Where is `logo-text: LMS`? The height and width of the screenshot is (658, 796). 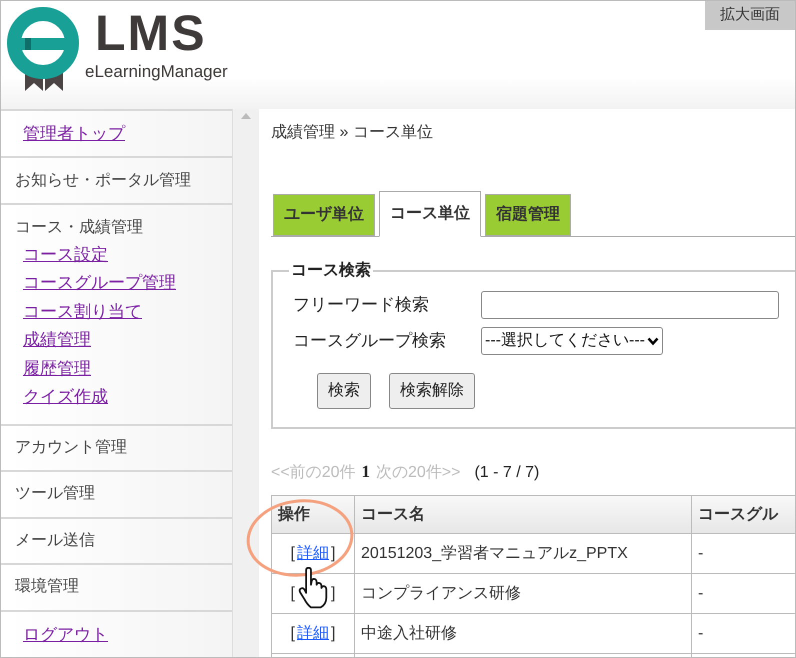 logo-text: LMS is located at coordinates (151, 33).